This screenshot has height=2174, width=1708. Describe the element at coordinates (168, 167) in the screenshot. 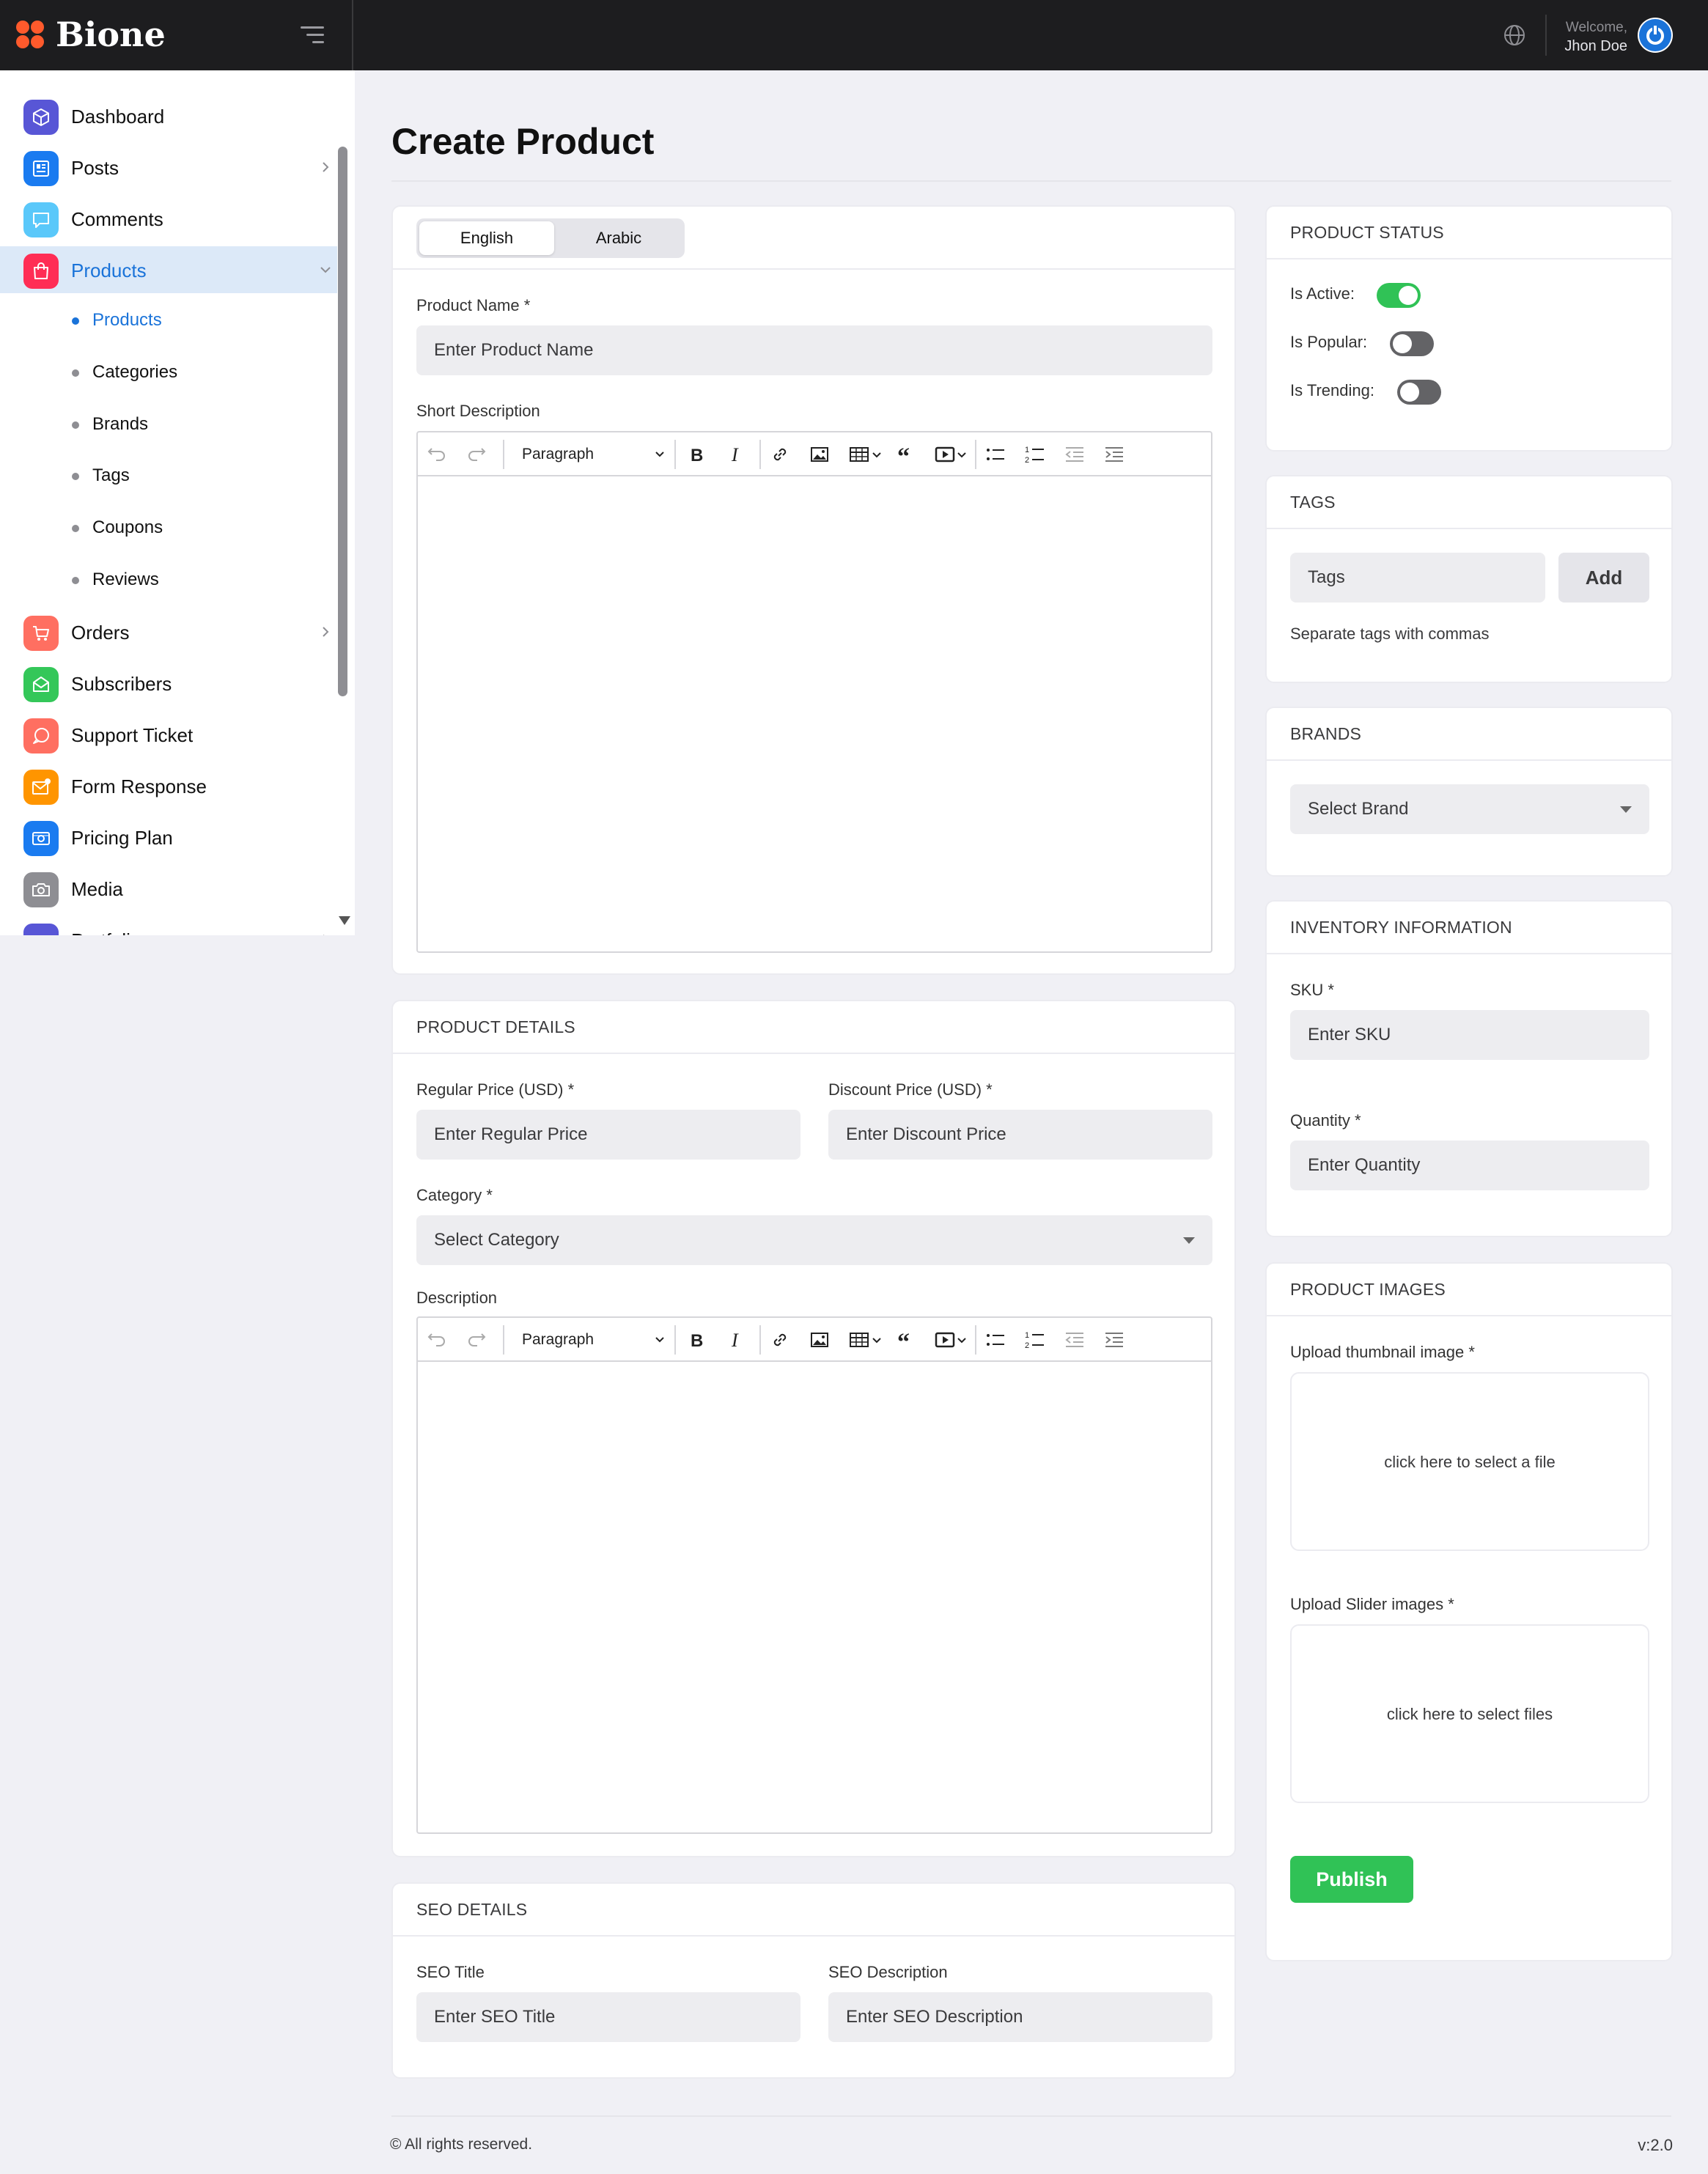

I see `sidebar-item-posts: Posts` at that location.